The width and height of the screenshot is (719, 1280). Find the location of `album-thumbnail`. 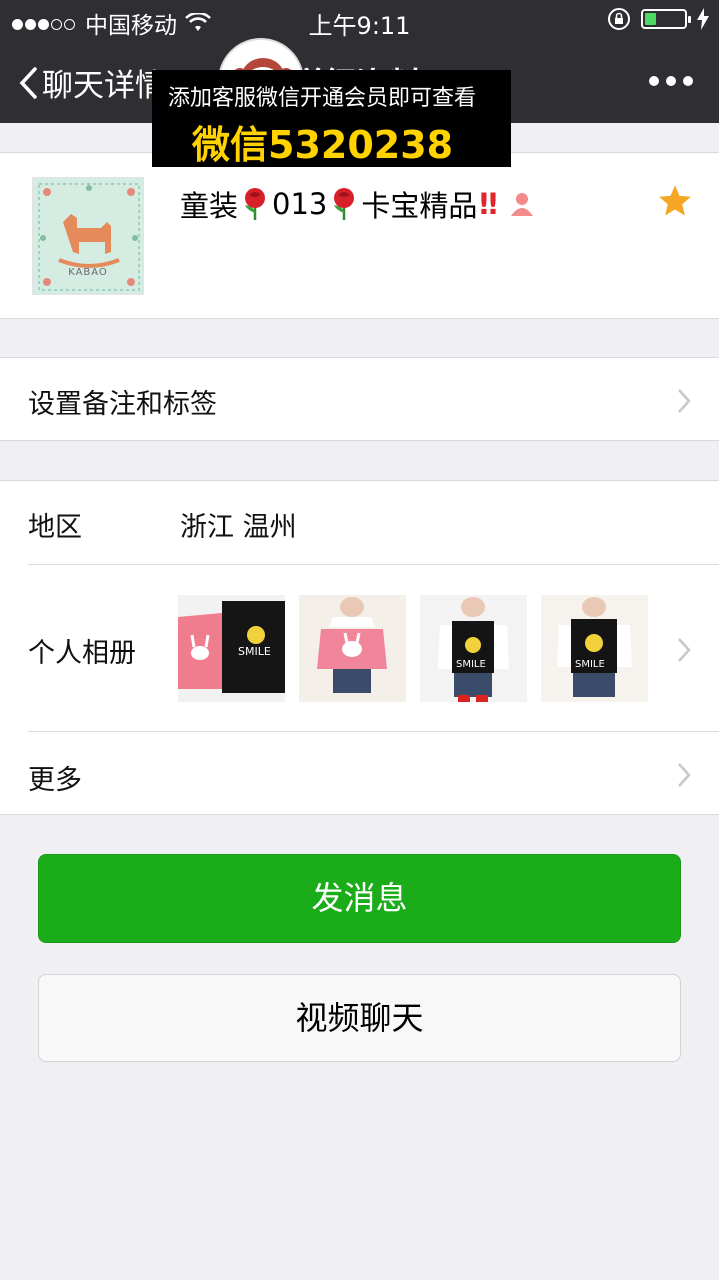

album-thumbnail is located at coordinates (352, 648).